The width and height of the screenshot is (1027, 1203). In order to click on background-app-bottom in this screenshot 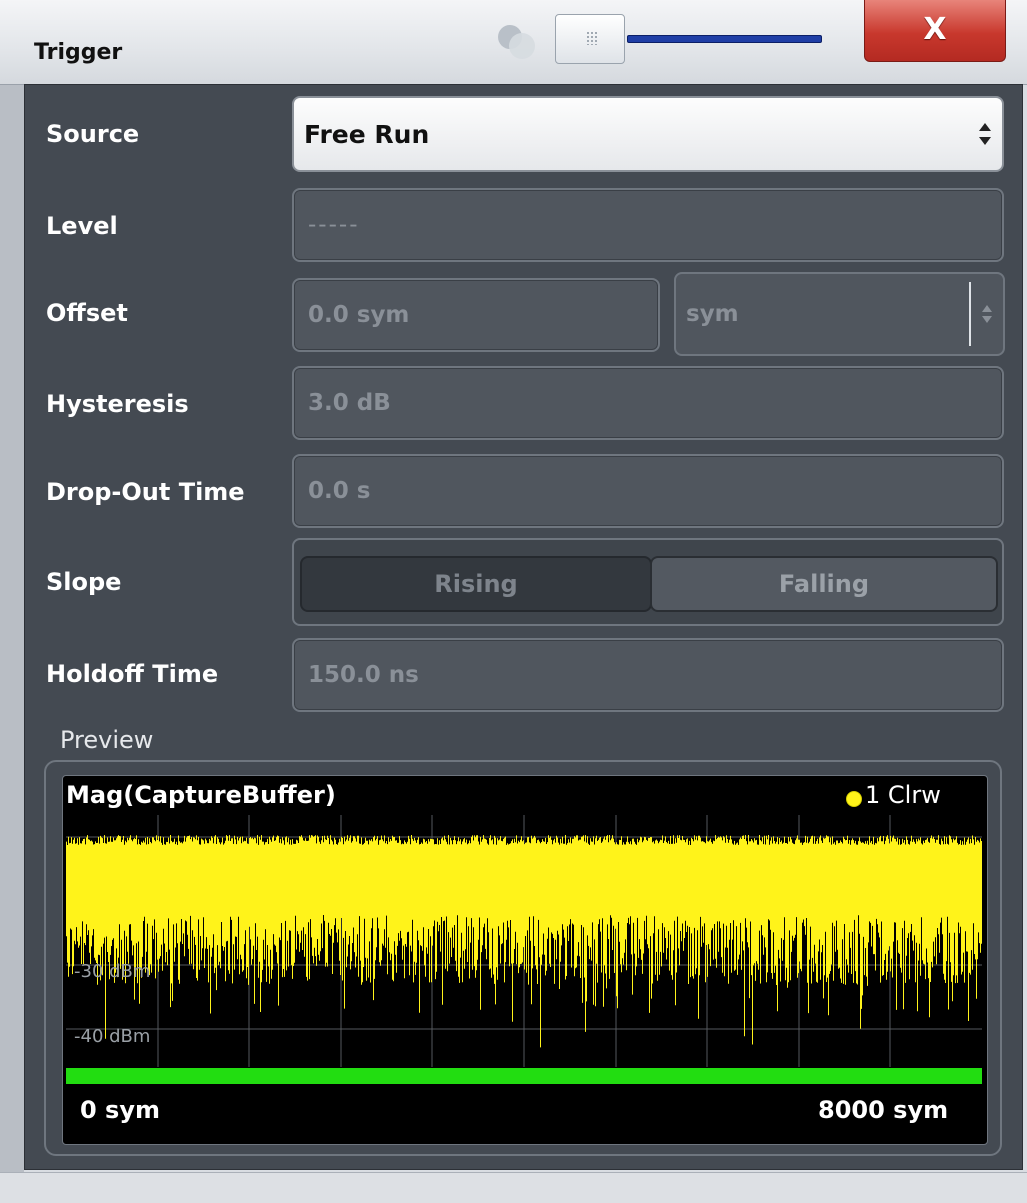, I will do `click(513, 1187)`.